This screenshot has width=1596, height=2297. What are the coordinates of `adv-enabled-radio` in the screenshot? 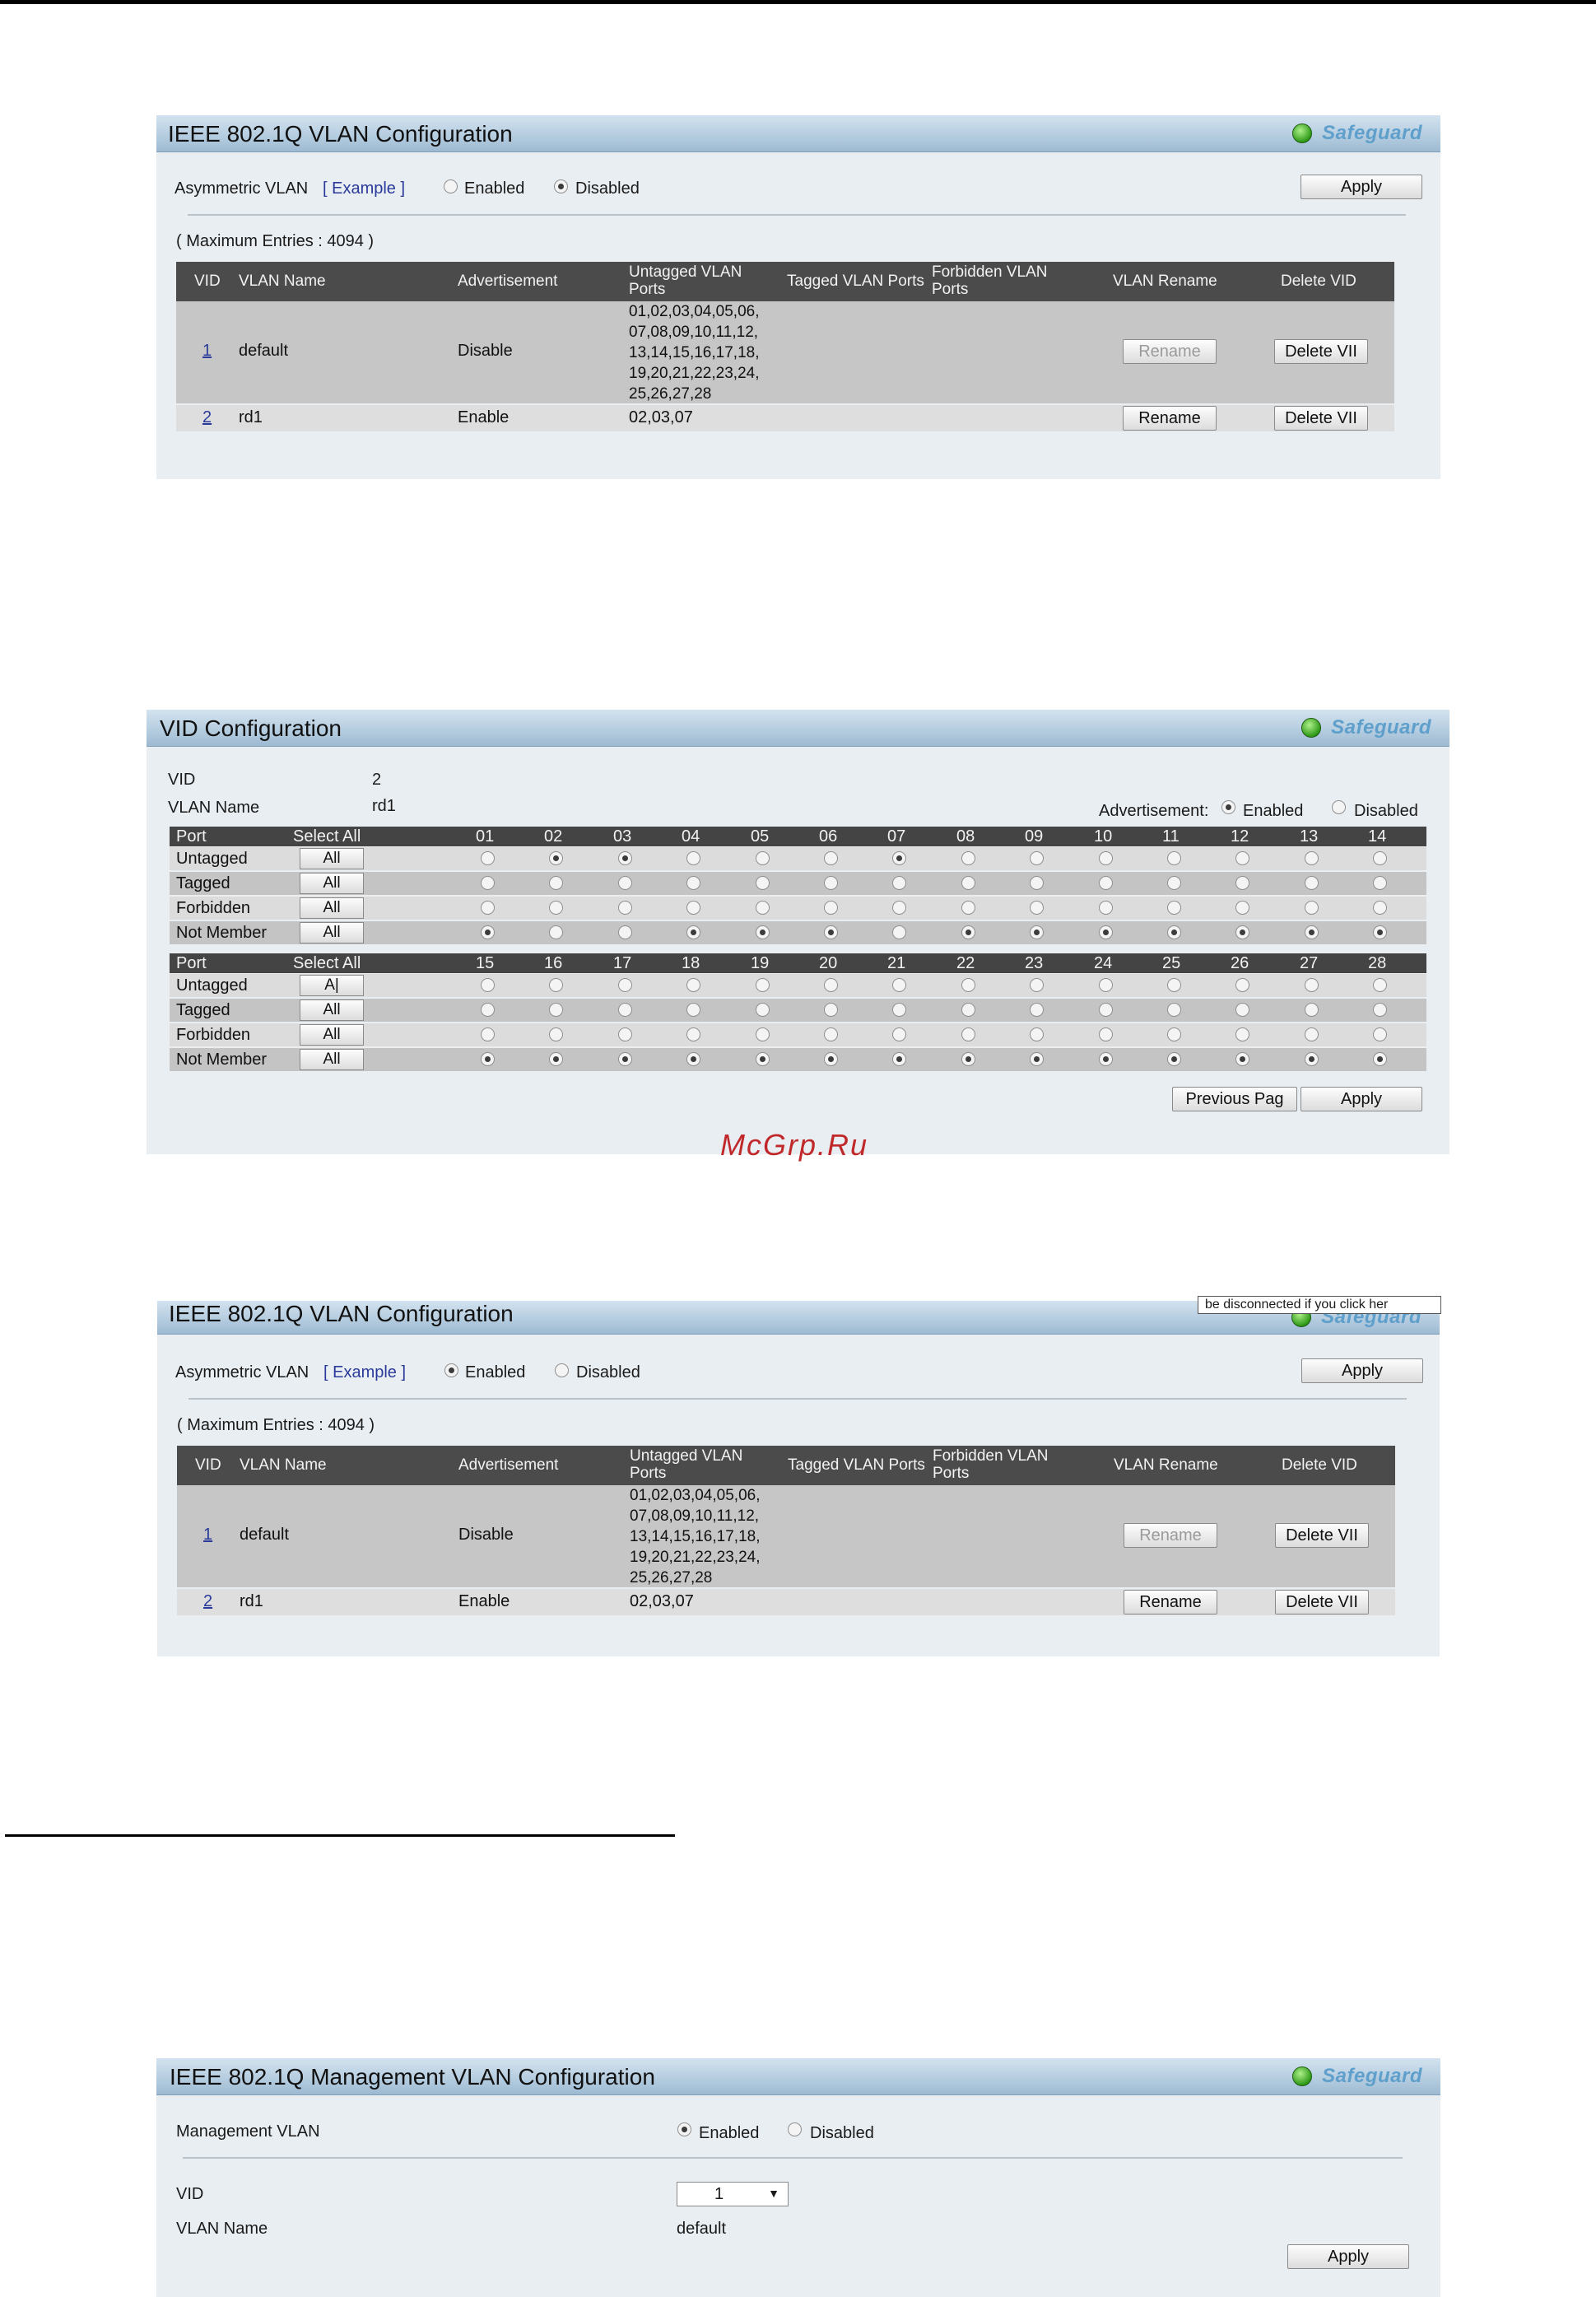 It's located at (1228, 807).